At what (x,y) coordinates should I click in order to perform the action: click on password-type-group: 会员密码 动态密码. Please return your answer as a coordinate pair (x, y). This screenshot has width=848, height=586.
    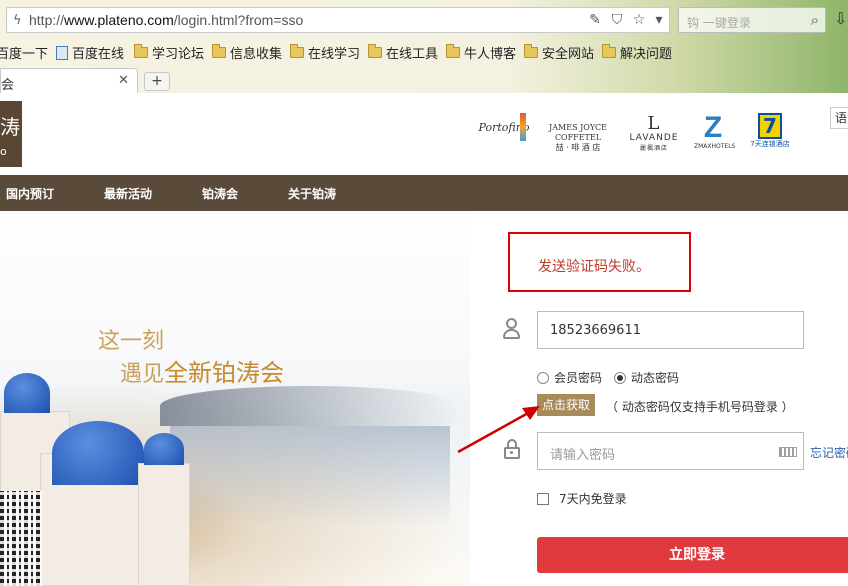
    Looking at the image, I should click on (608, 377).